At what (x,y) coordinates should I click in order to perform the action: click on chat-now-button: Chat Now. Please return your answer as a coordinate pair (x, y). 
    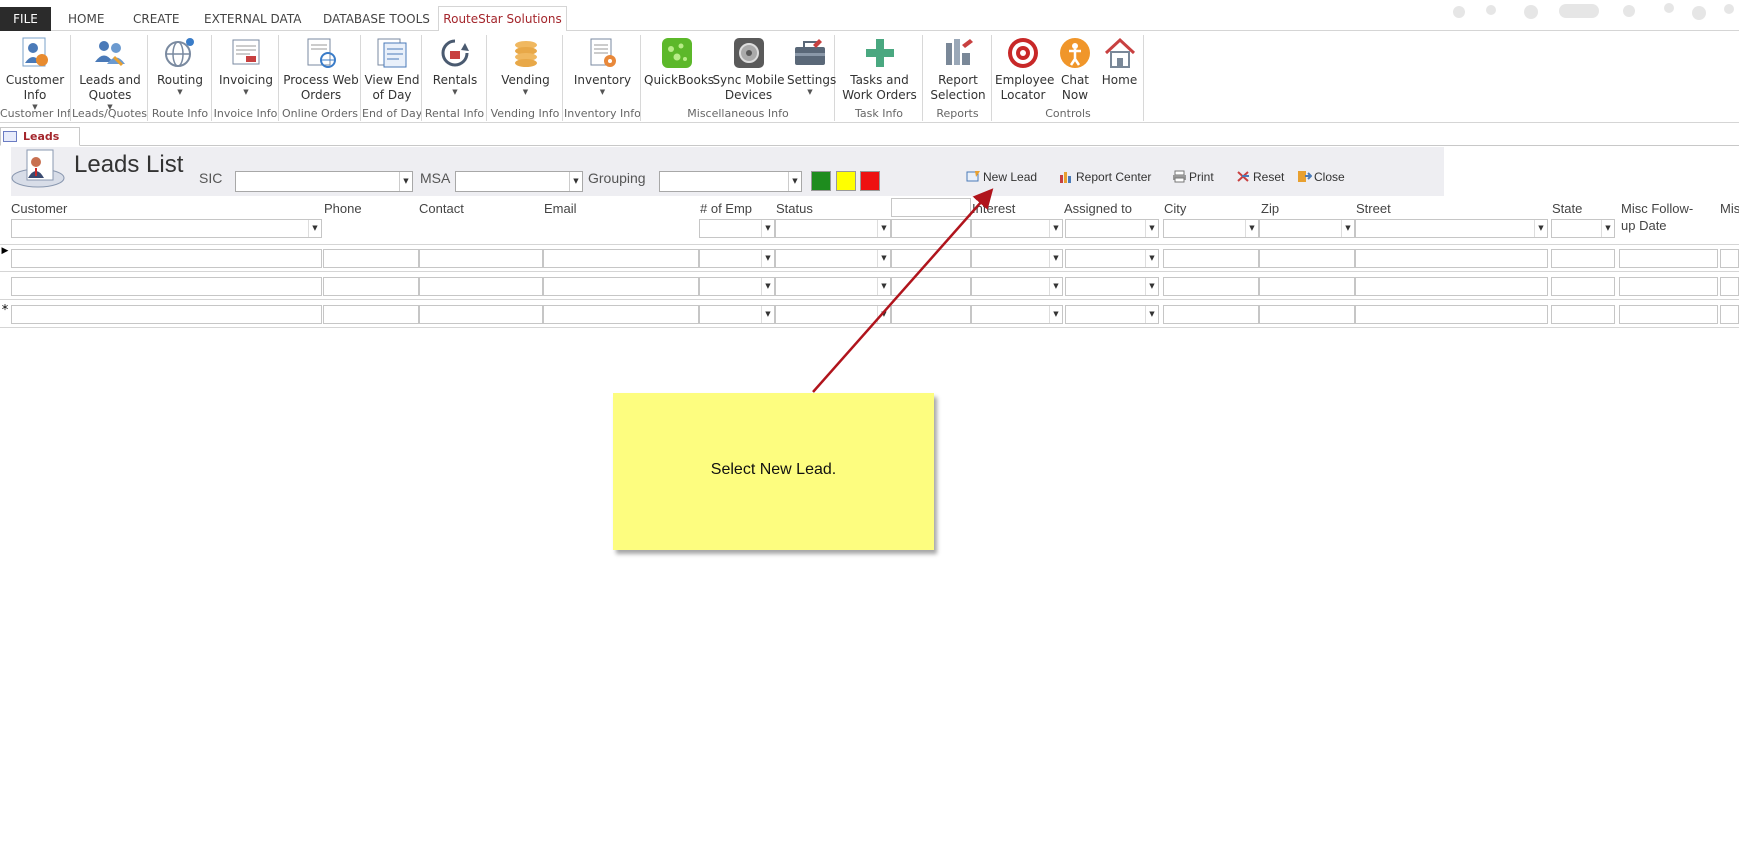
    Looking at the image, I should click on (1075, 69).